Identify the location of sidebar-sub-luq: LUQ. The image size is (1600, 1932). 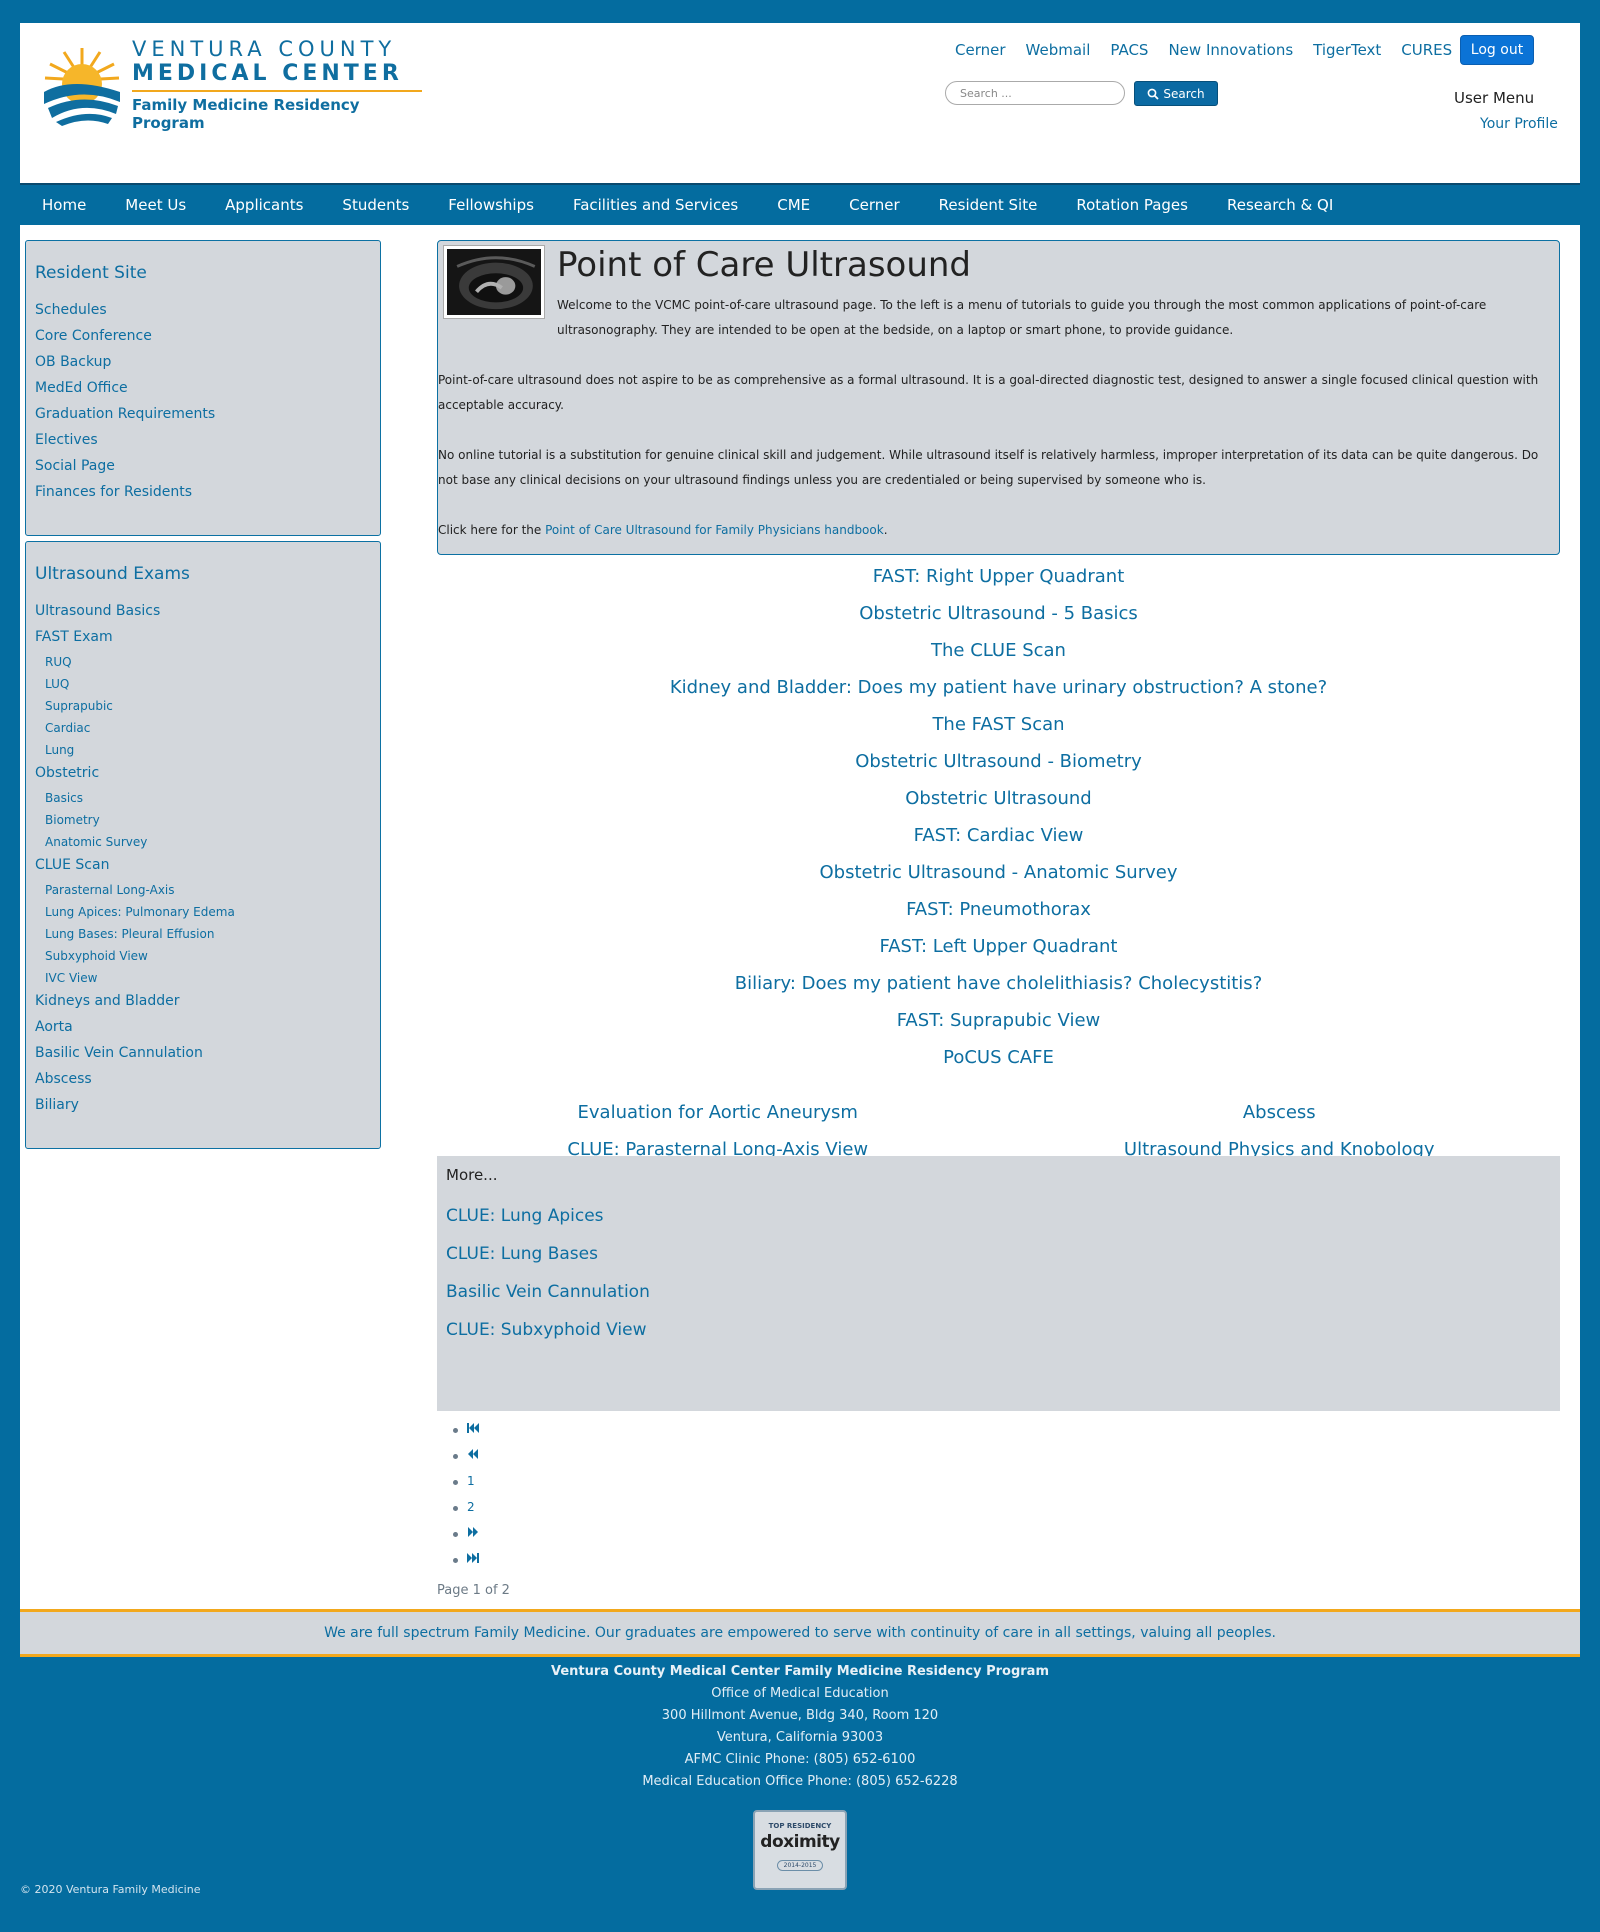
(203, 686).